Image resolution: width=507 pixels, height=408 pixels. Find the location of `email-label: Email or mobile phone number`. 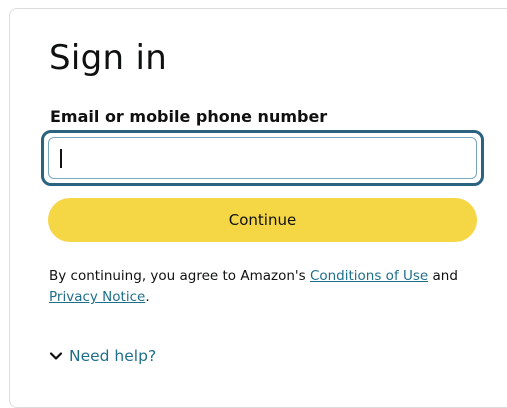

email-label: Email or mobile phone number is located at coordinates (189, 116).